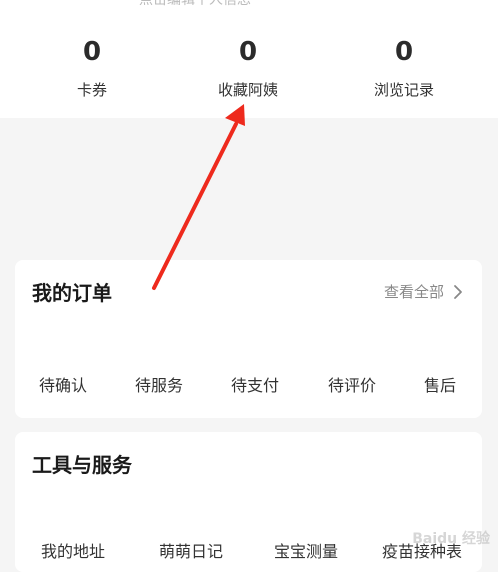  I want to click on stat-browse-history: 0 浏览记录, so click(404, 68).